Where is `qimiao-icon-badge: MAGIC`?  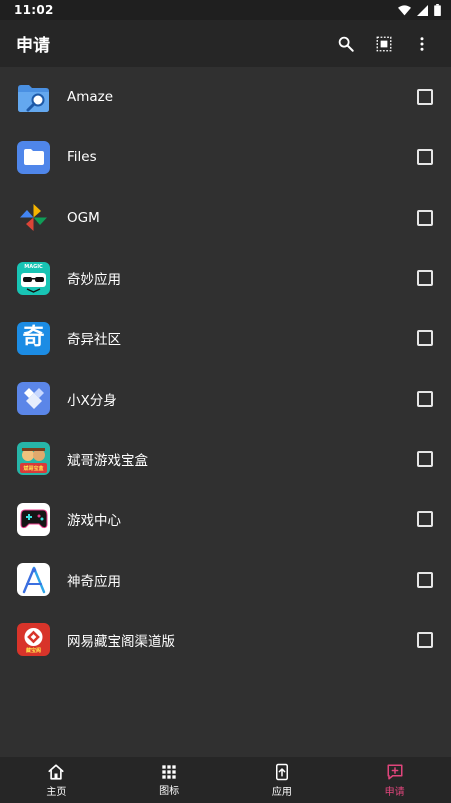
qimiao-icon-badge: MAGIC is located at coordinates (33, 266).